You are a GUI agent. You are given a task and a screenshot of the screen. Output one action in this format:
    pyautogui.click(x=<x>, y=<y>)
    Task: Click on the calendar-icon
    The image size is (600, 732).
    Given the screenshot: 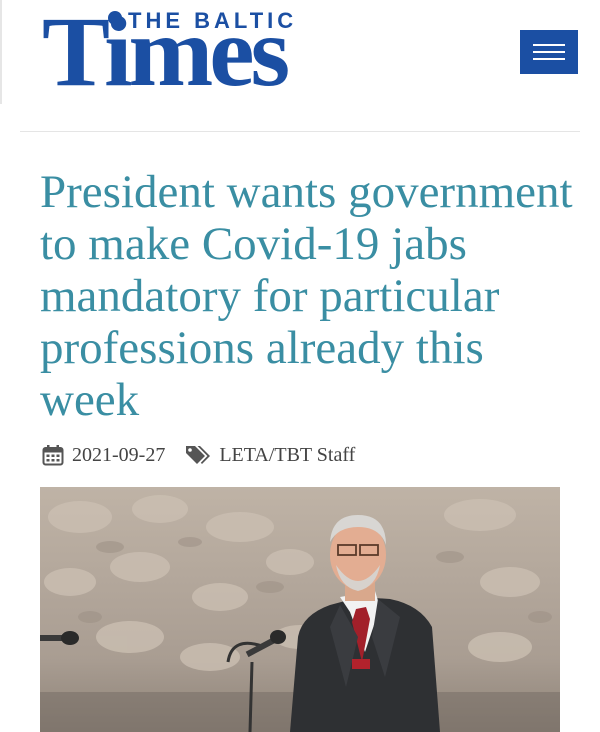 What is the action you would take?
    pyautogui.click(x=53, y=455)
    